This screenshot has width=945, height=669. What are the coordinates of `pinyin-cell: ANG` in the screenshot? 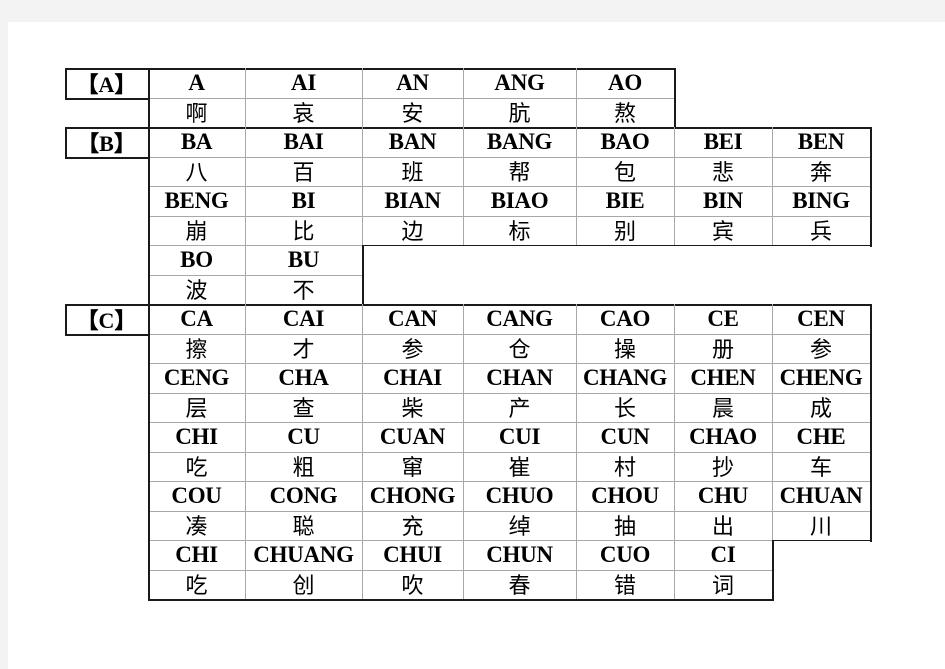 It's located at (519, 82).